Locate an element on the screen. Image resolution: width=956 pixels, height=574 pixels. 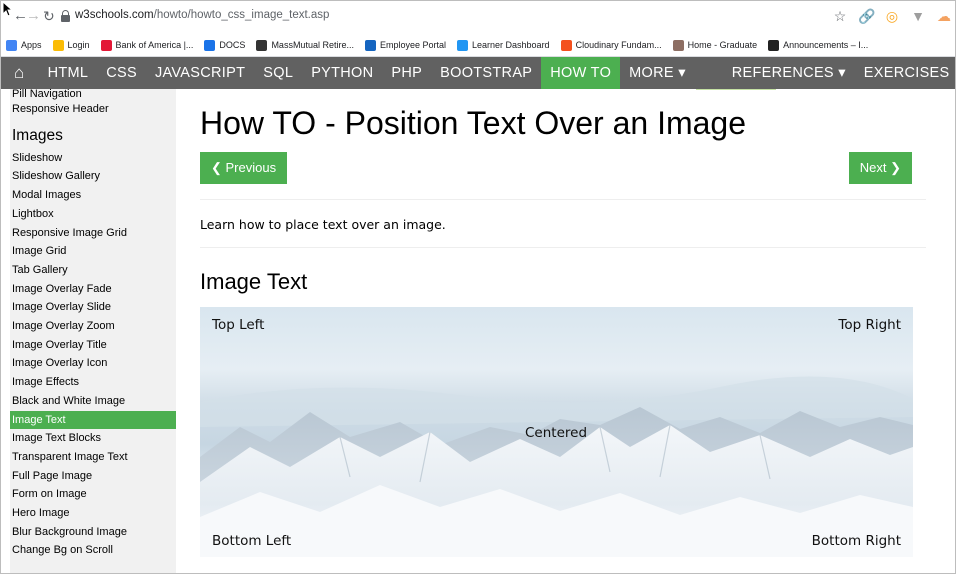
url-domain: w3schools.com is located at coordinates (114, 15).